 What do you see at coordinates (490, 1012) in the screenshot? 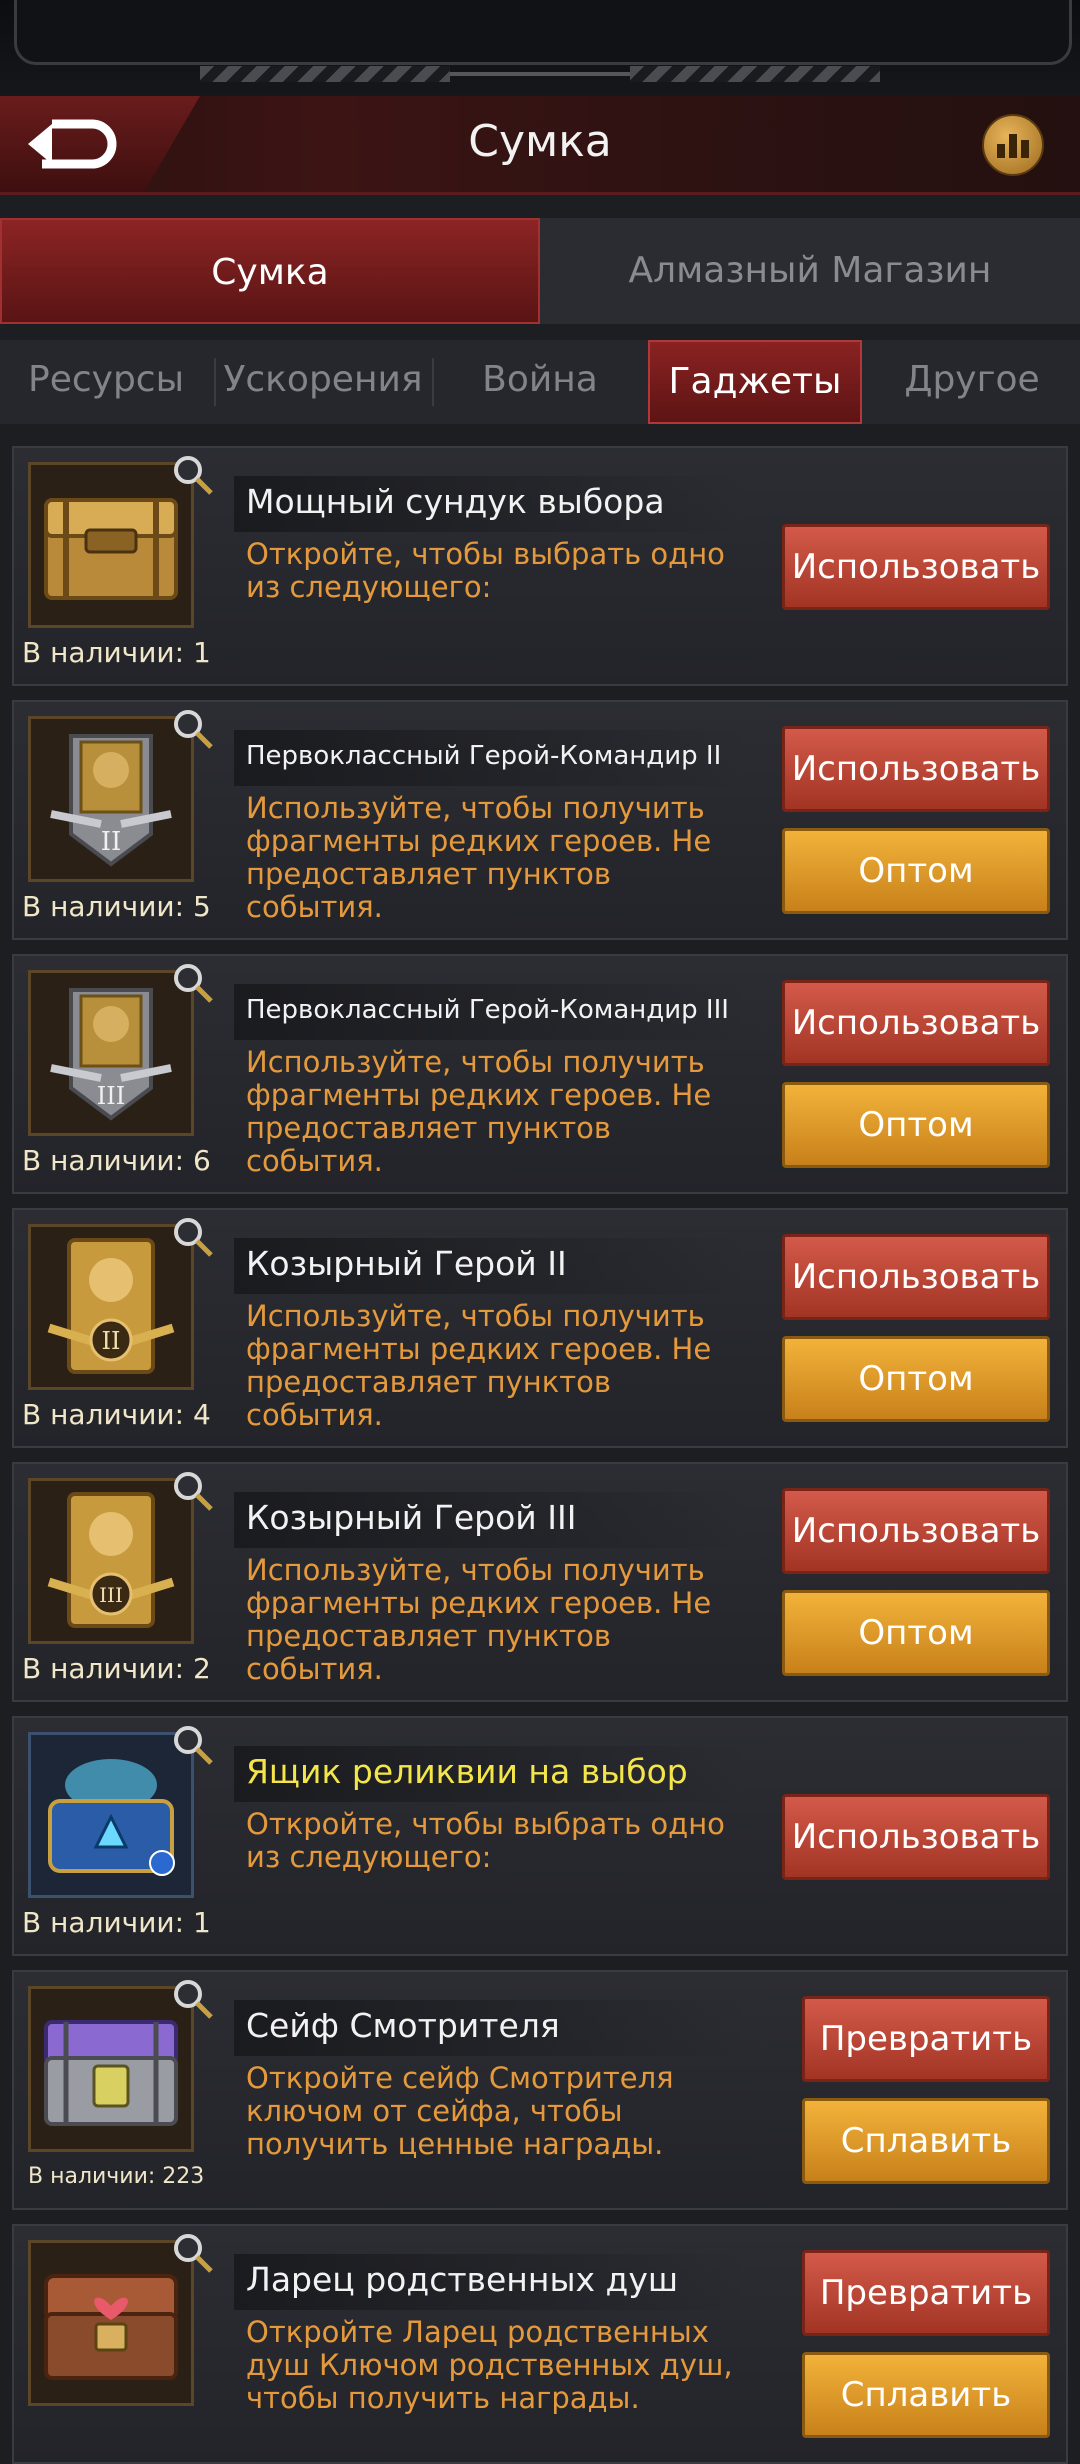
I see `item-name: Первоклассный Герой-Командир III` at bounding box center [490, 1012].